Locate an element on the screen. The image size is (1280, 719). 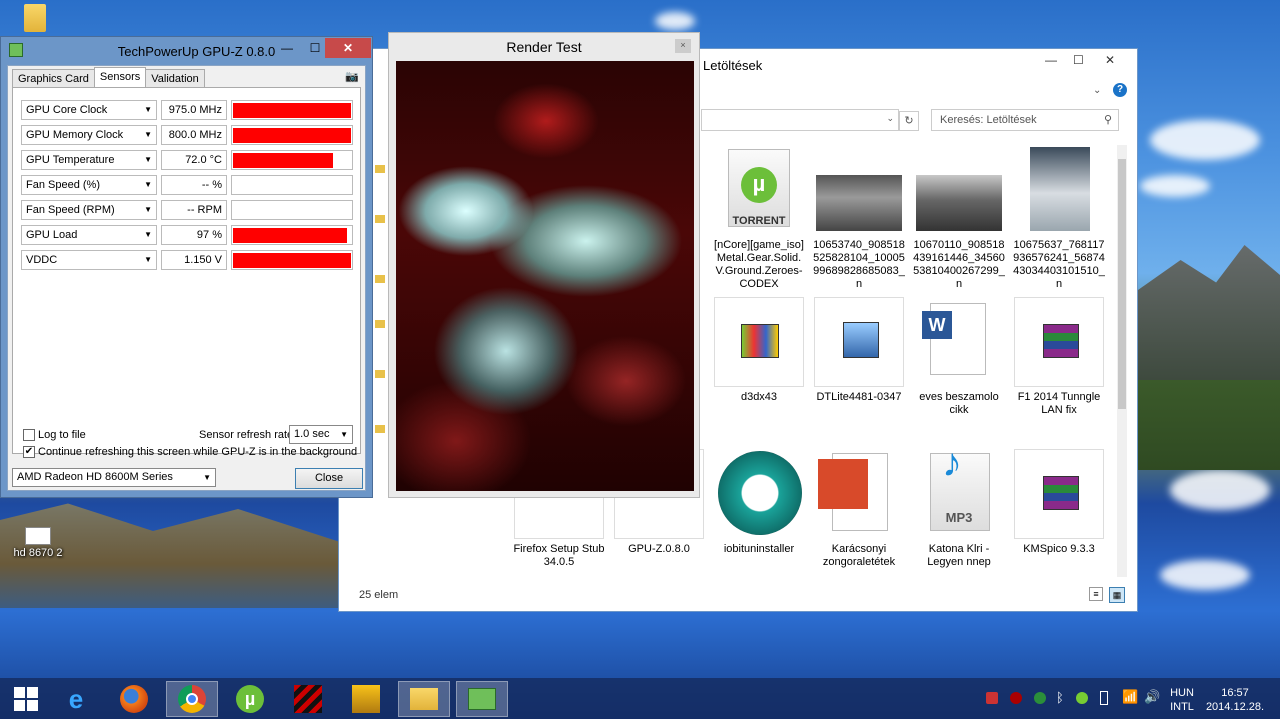
graphics-card-select: AMD Radeon HD 8600M Series ▼ is located at coordinates (114, 477).